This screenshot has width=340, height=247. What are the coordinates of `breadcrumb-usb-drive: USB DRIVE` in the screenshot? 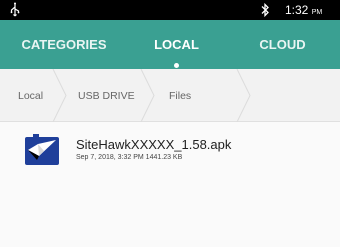 It's located at (106, 95).